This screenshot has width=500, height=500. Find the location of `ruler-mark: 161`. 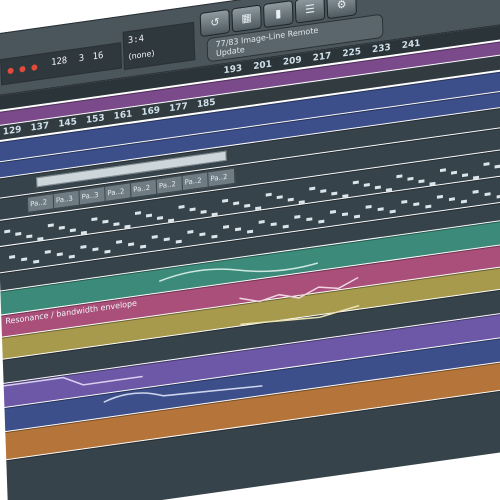

ruler-mark: 161 is located at coordinates (123, 116).